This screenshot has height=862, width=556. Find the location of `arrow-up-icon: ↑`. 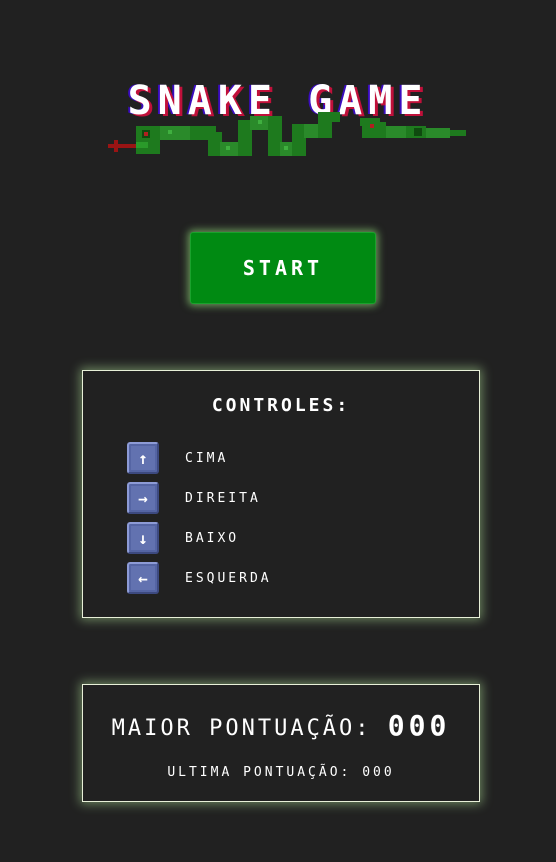

arrow-up-icon: ↑ is located at coordinates (143, 458).